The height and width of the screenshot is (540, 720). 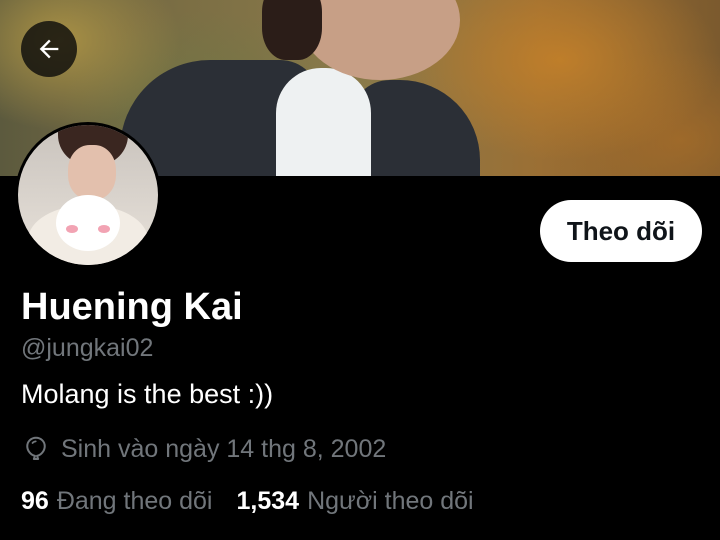 I want to click on follow-button: Theo dõi, so click(x=621, y=231).